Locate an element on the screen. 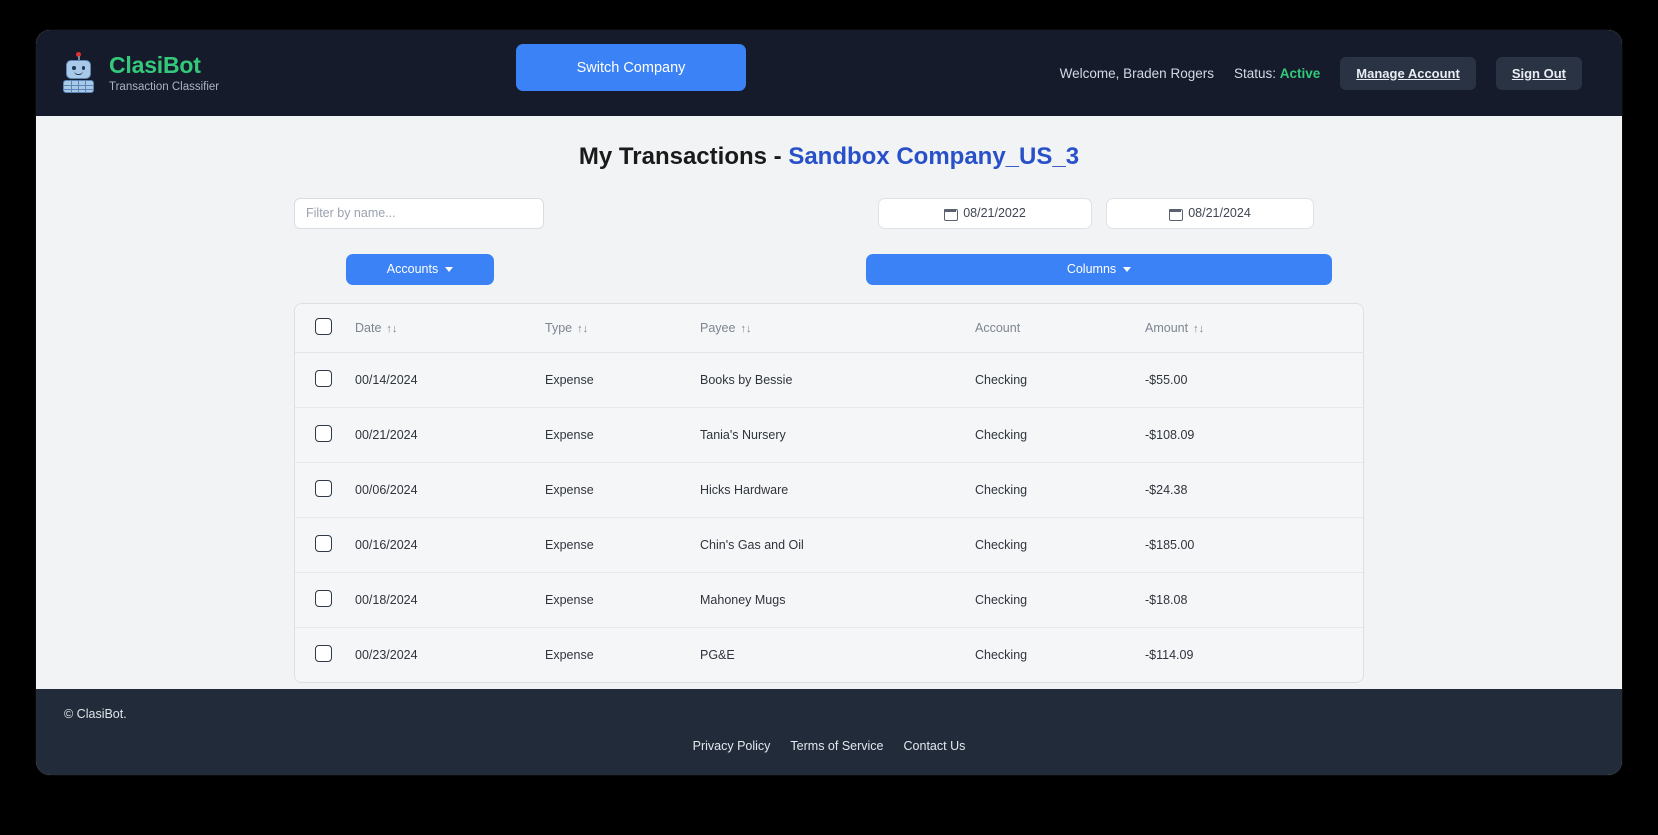  cell-amount: -$108.09 is located at coordinates (1254, 435).